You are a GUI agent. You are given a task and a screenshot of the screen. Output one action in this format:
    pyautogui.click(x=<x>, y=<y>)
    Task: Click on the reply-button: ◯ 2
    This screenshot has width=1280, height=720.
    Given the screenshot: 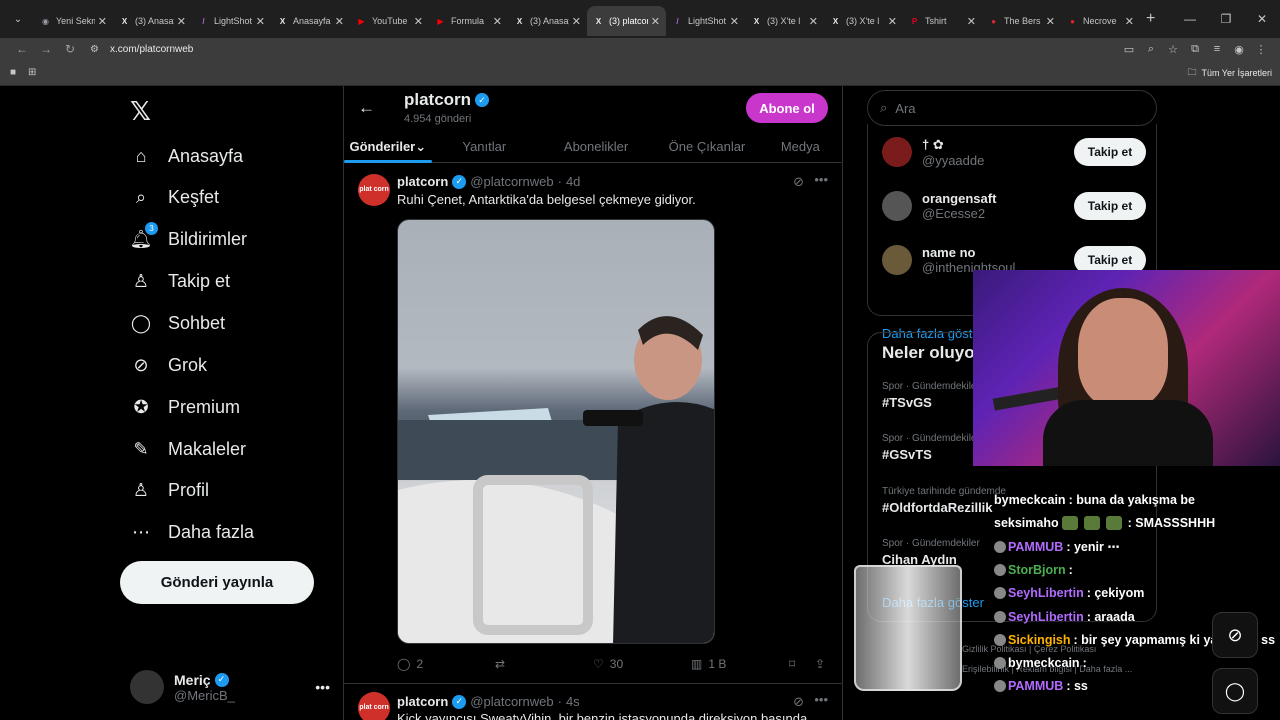 What is the action you would take?
    pyautogui.click(x=446, y=664)
    